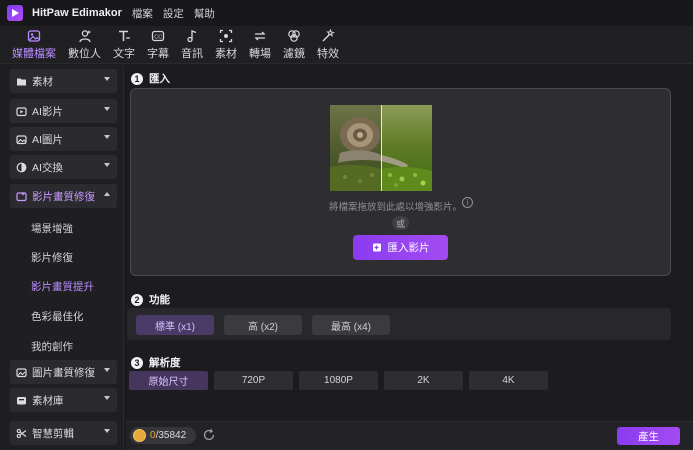 The image size is (693, 450). Describe the element at coordinates (63, 139) in the screenshot. I see `sidebar-item-ai-image: AI圖片` at that location.